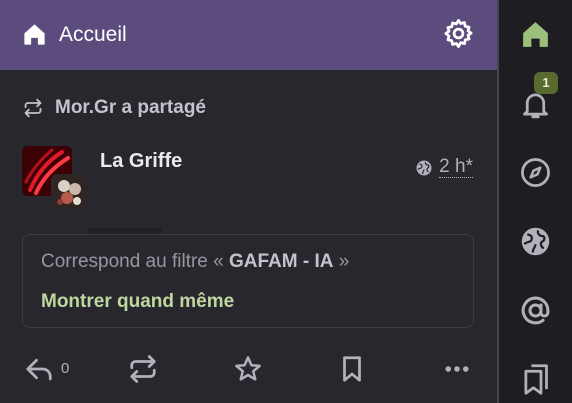 Image resolution: width=572 pixels, height=403 pixels. I want to click on reblog-indicator: Mor.Gr a partagé, so click(114, 108).